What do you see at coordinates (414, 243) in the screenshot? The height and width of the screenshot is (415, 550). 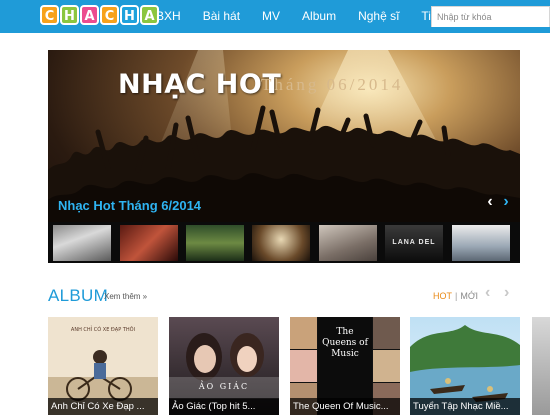 I see `slider-thumbnail-lana: LANA DEL REY` at bounding box center [414, 243].